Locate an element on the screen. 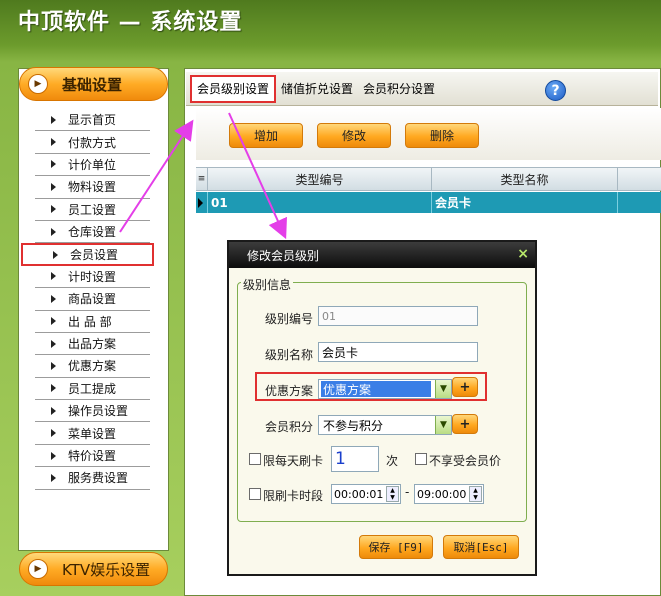 This screenshot has height=596, width=661. annotation-arrows is located at coordinates (203, 176).